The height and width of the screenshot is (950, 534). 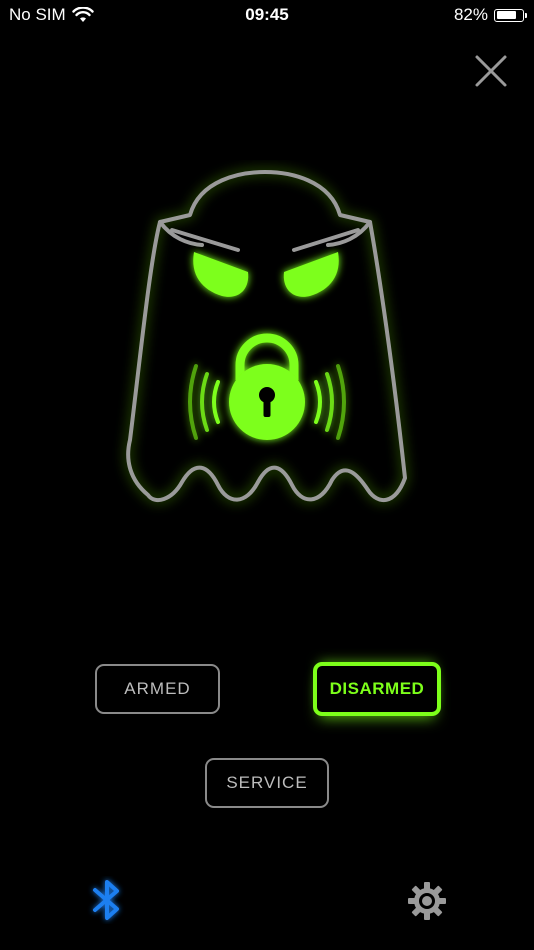 I want to click on status-bar: No SIM 09:45 82%, so click(x=267, y=15).